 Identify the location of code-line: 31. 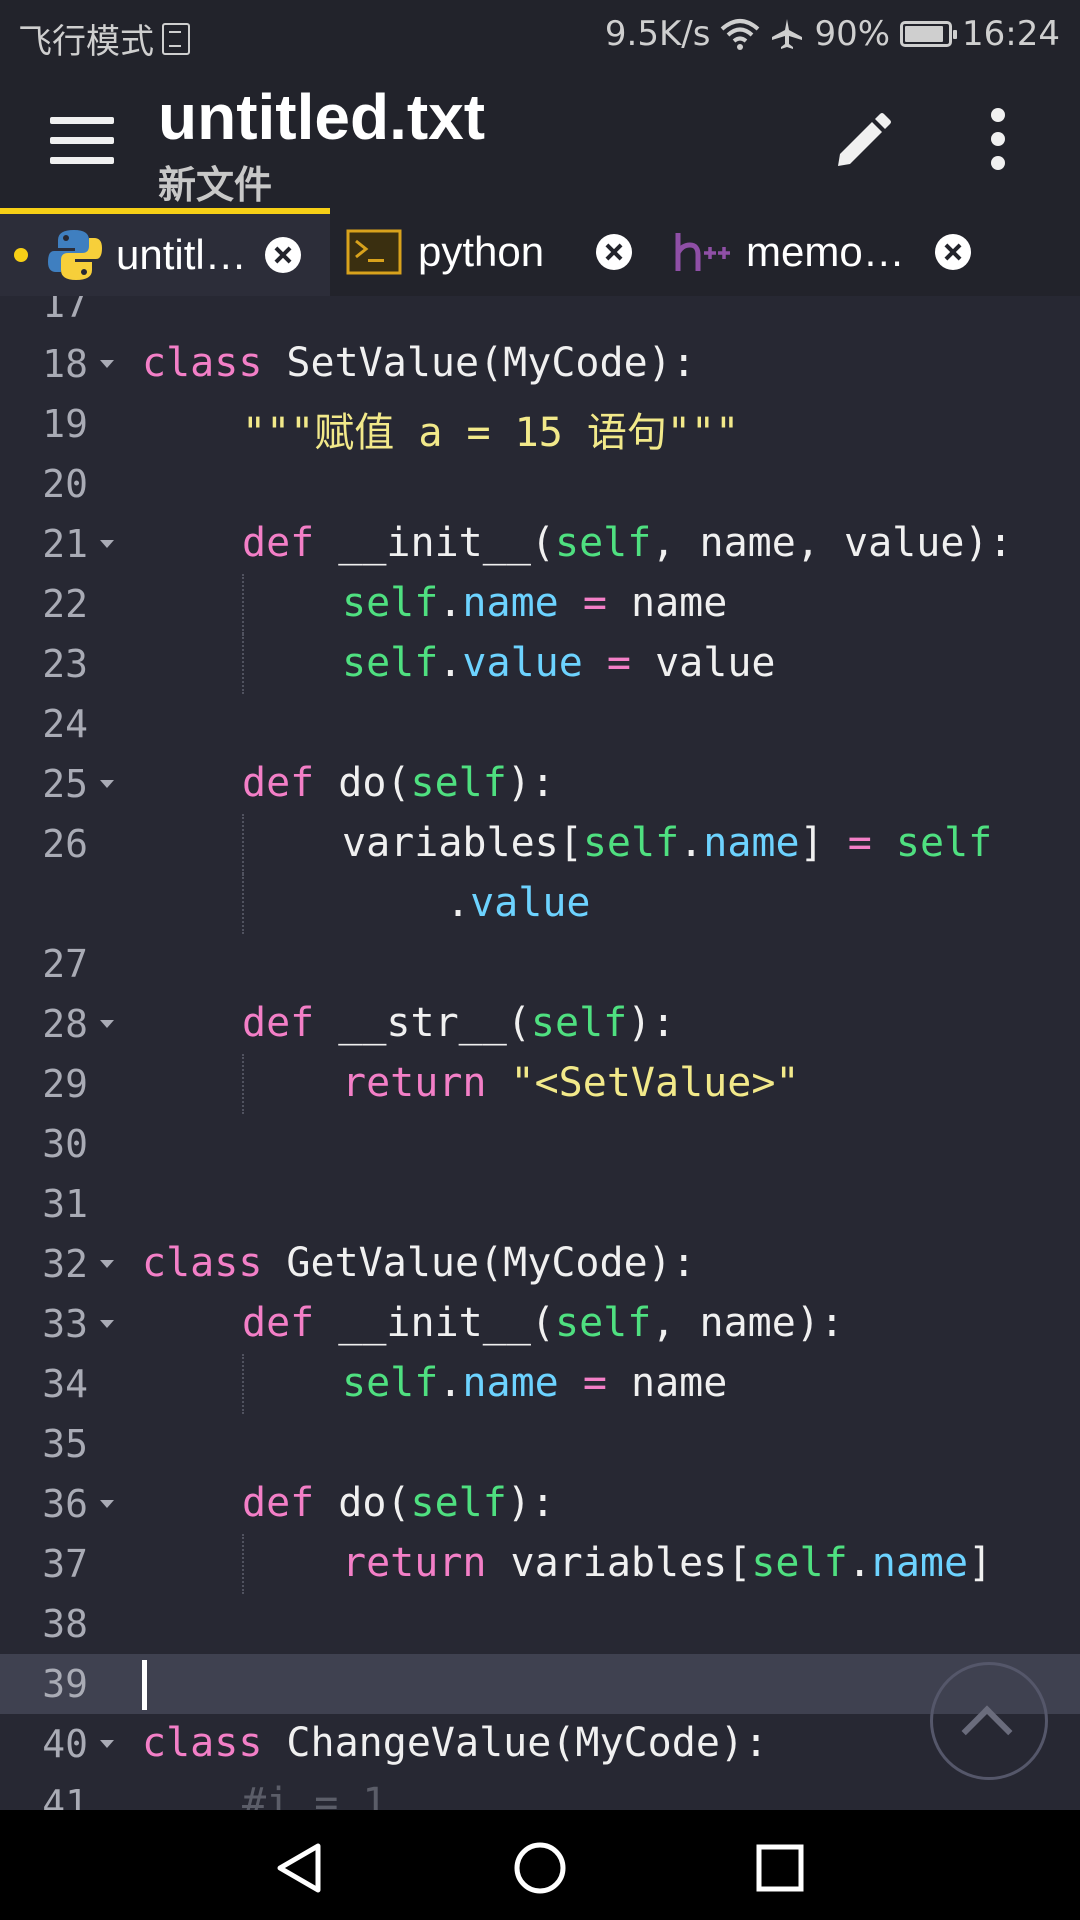
(540, 1204).